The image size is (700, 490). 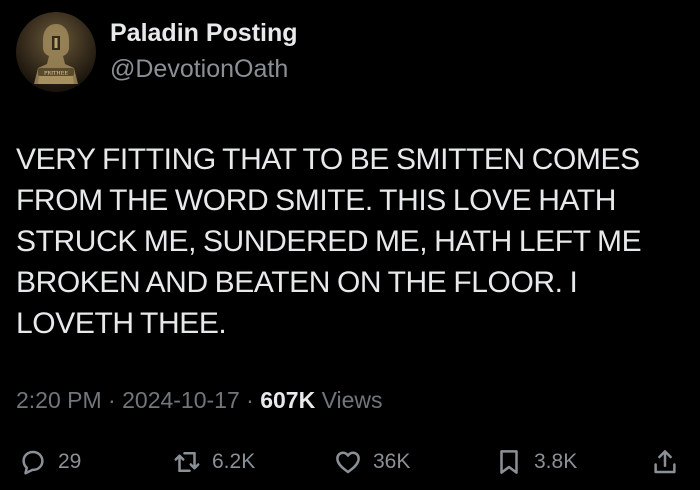 What do you see at coordinates (352, 400) in the screenshot?
I see `views-label: Views` at bounding box center [352, 400].